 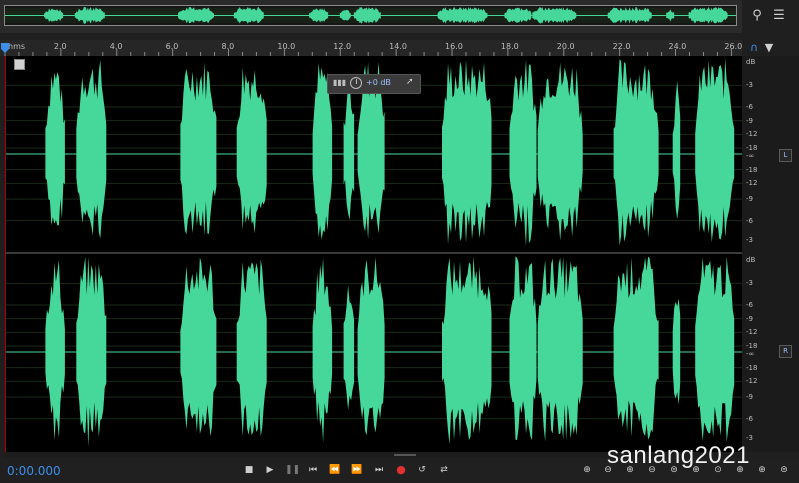 What do you see at coordinates (678, 455) in the screenshot?
I see `watermark: sanlang2021` at bounding box center [678, 455].